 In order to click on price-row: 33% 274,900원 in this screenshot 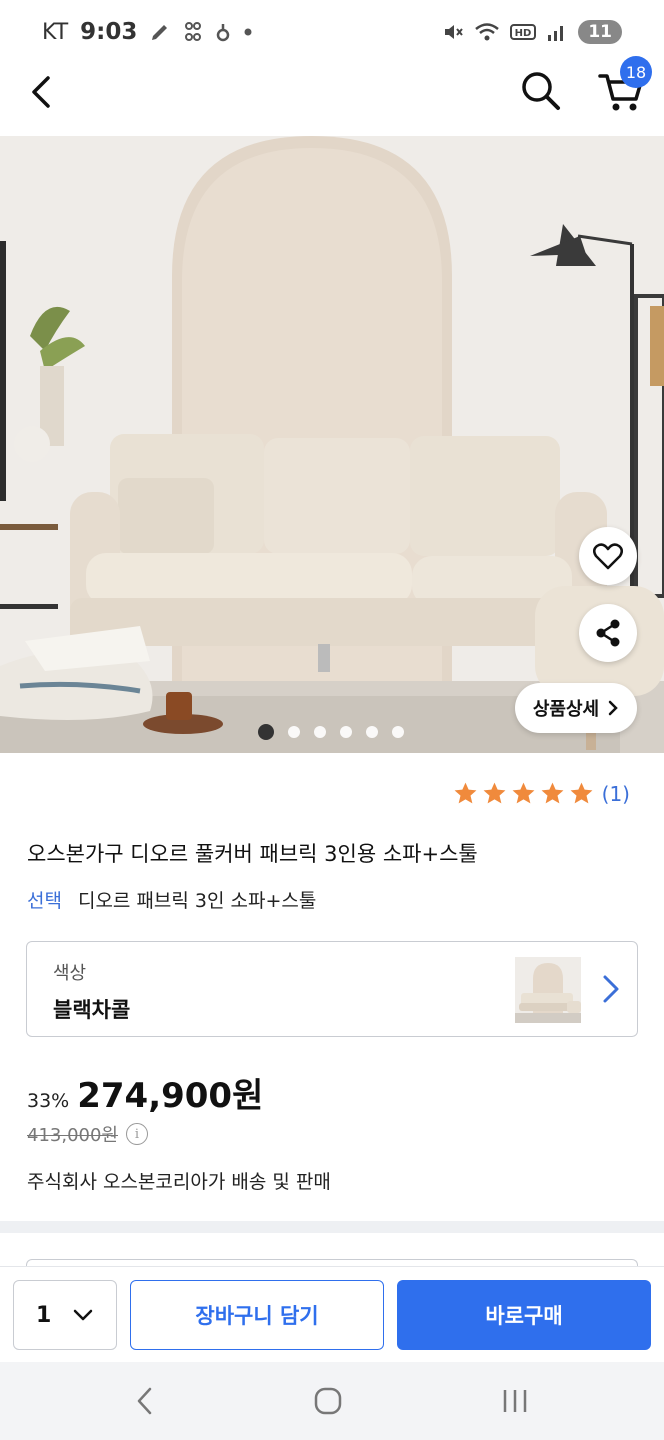, I will do `click(145, 1092)`.